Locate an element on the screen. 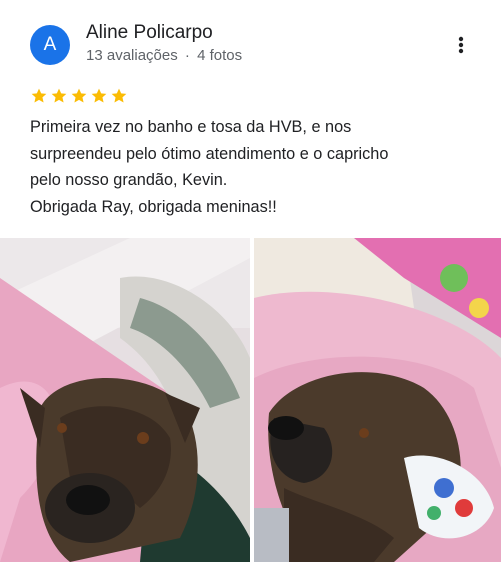 The image size is (501, 562). review-text-line: Obrigada Ray, obrigada meninas!! is located at coordinates (153, 206).